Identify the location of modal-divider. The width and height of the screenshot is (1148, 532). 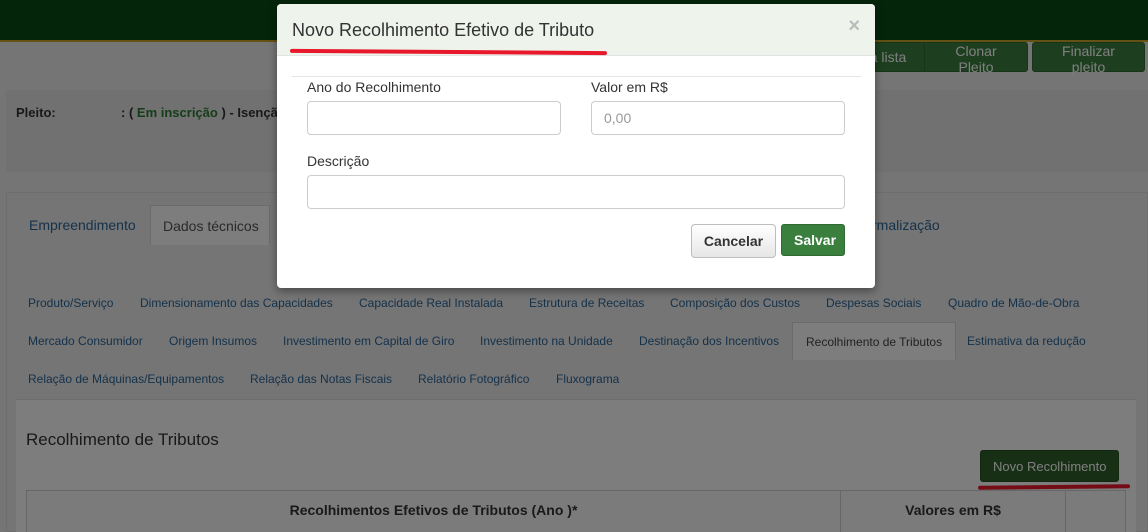
(576, 76).